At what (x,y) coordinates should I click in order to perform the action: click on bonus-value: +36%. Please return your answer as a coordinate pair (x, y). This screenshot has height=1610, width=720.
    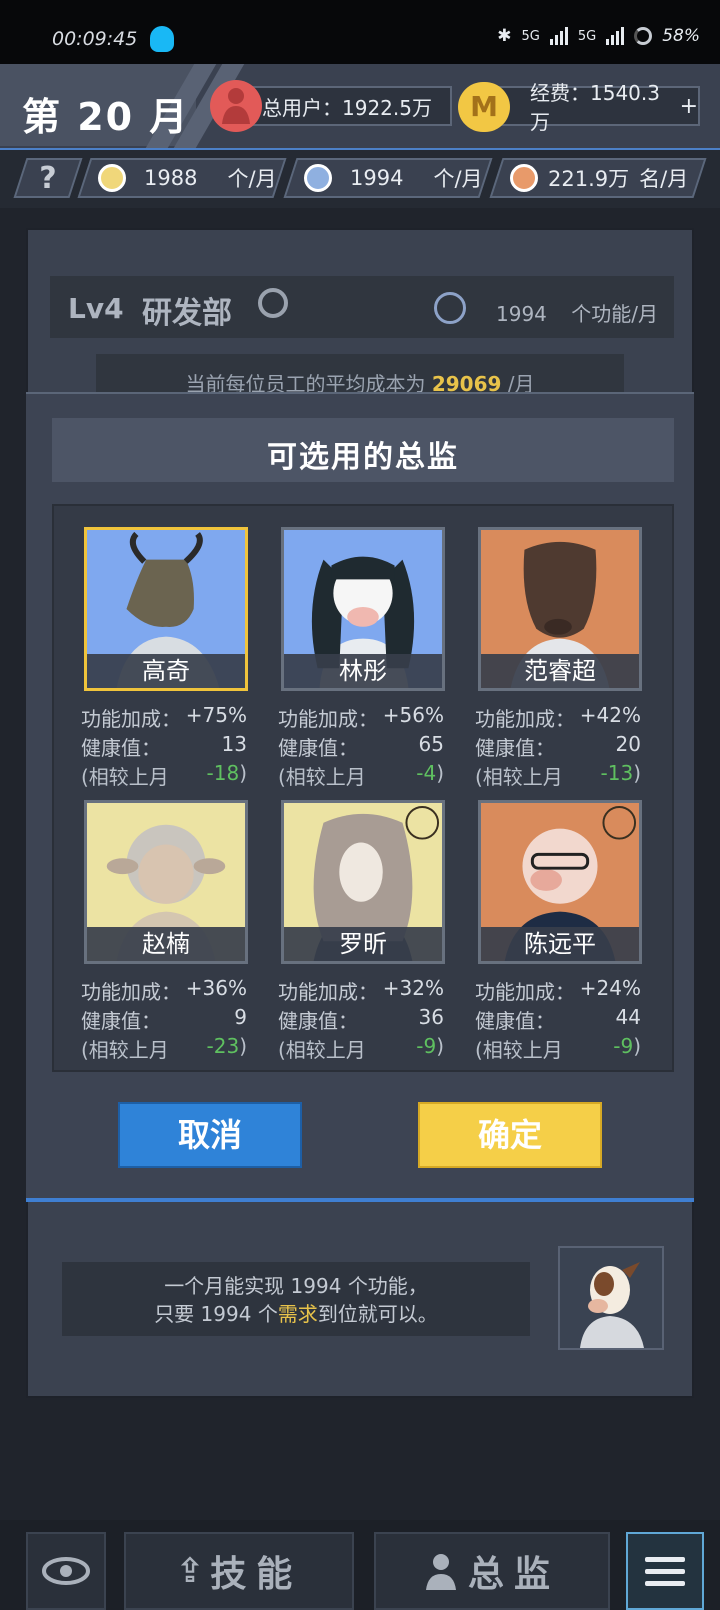
    Looking at the image, I should click on (216, 988).